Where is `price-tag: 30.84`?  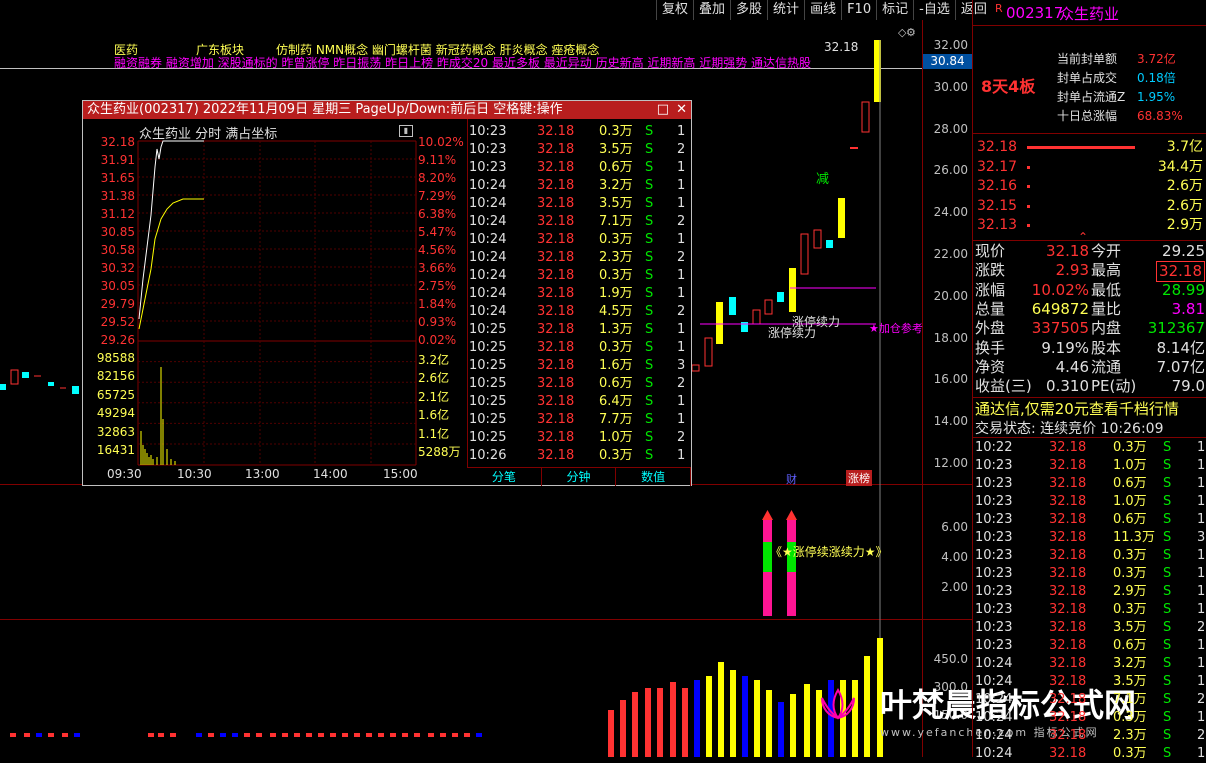
price-tag: 30.84 is located at coordinates (947, 61).